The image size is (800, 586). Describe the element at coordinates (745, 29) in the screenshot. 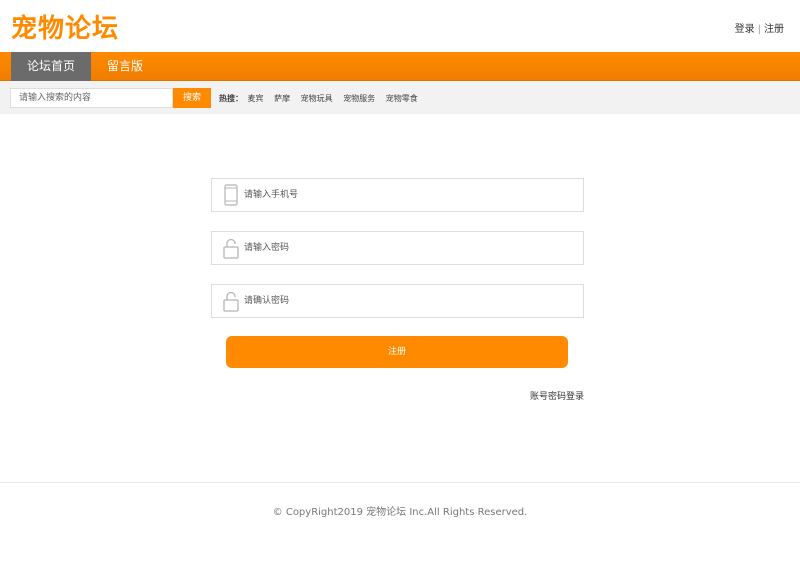

I see `login-link-top: 登录` at that location.